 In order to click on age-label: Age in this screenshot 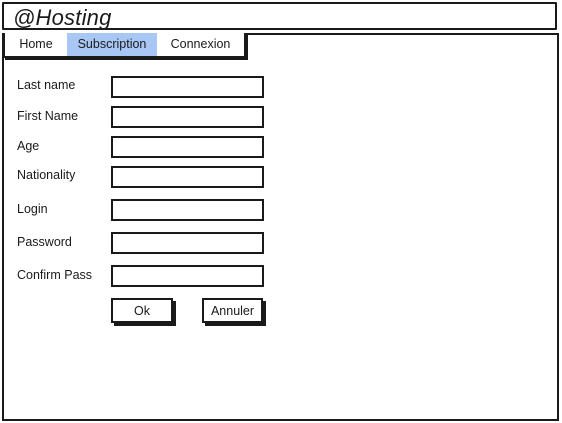, I will do `click(28, 146)`.